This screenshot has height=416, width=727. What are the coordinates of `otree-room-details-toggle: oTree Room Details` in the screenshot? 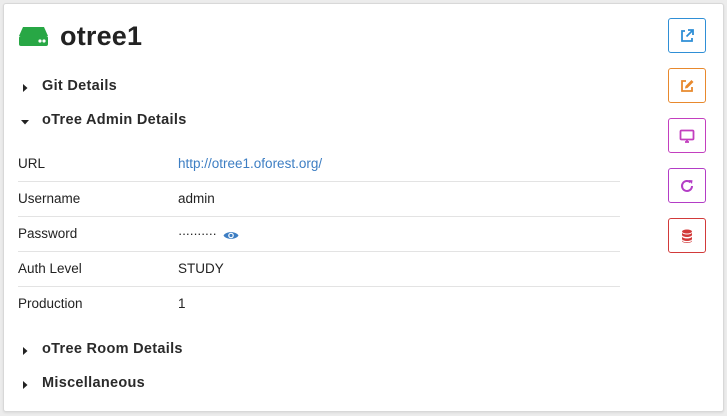 It's located at (101, 349).